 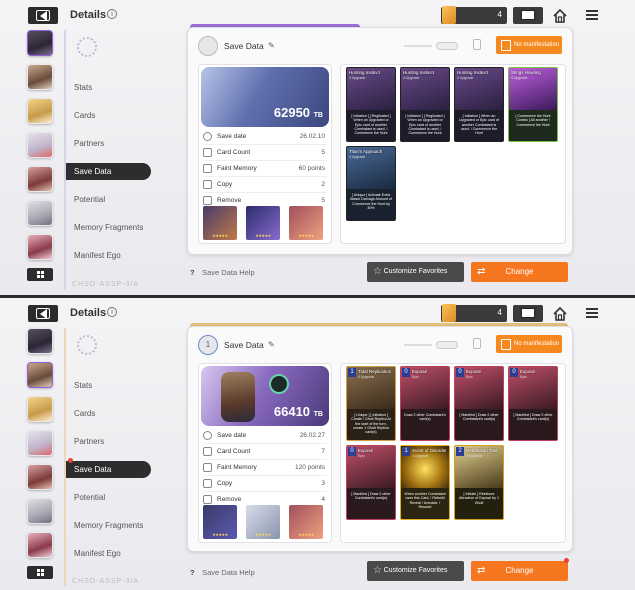 I want to click on id-card-icon, so click(x=528, y=313).